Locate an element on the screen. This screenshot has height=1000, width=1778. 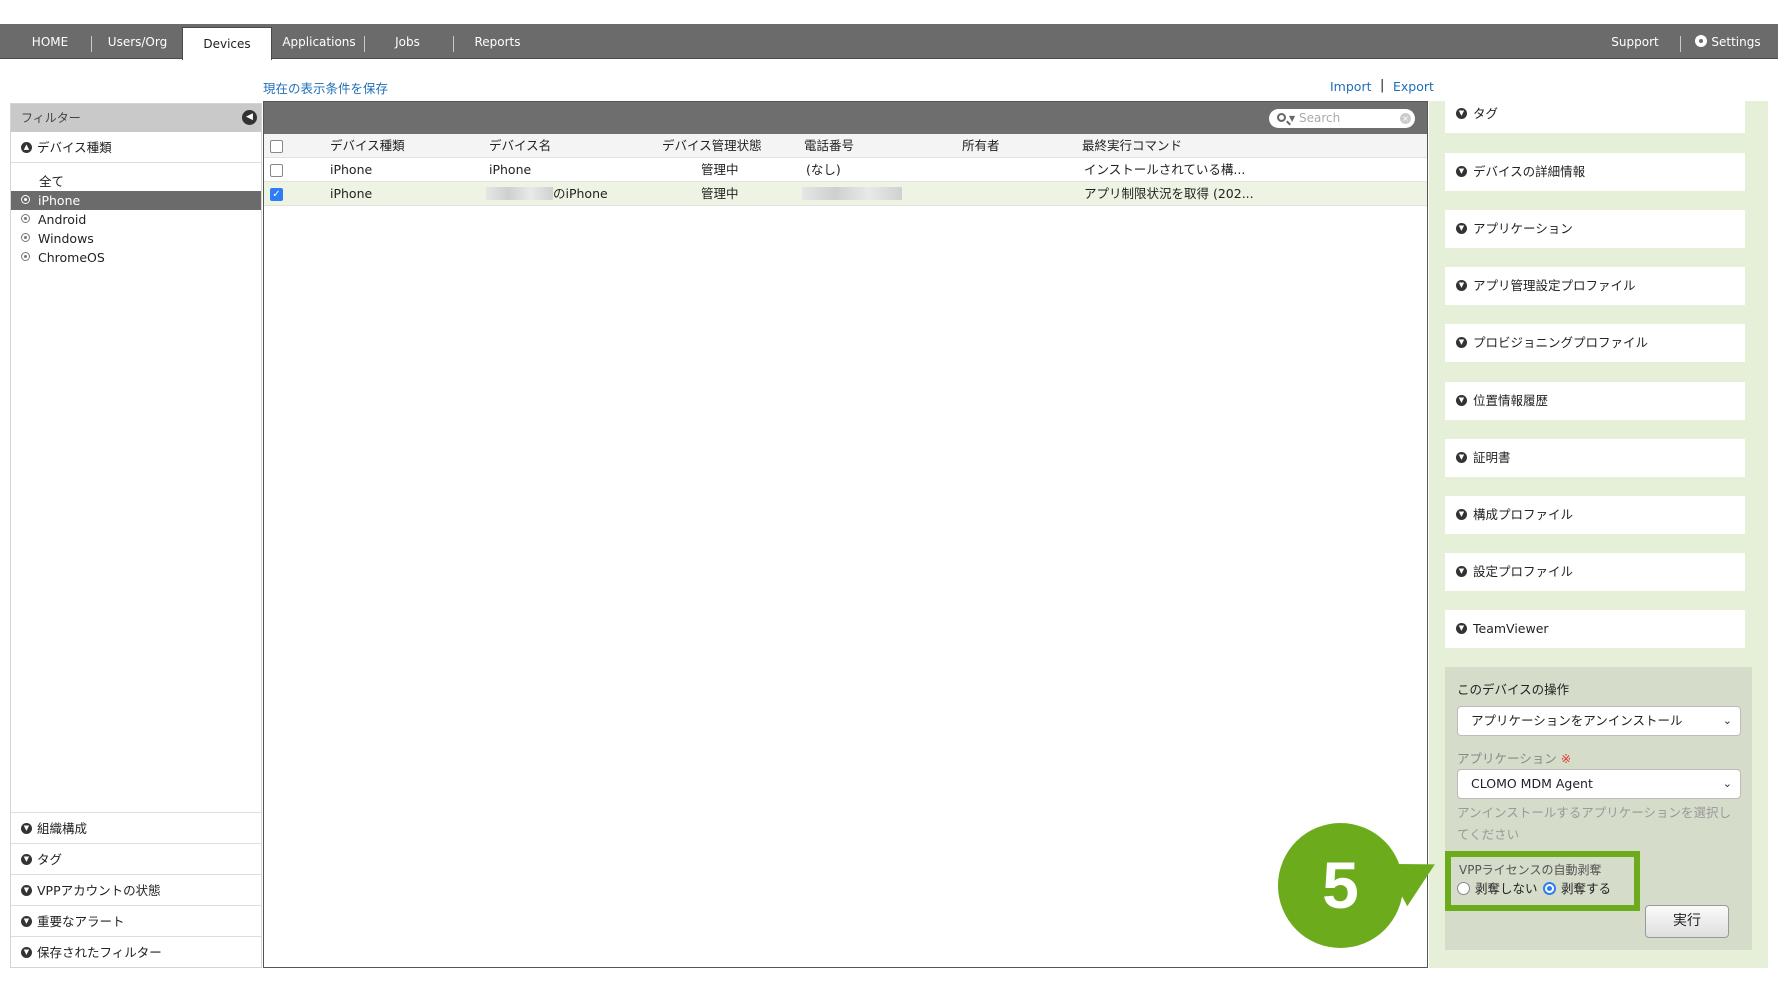
filter-section-vpp: ▼ VPPアカウントの状態 is located at coordinates (136, 889).